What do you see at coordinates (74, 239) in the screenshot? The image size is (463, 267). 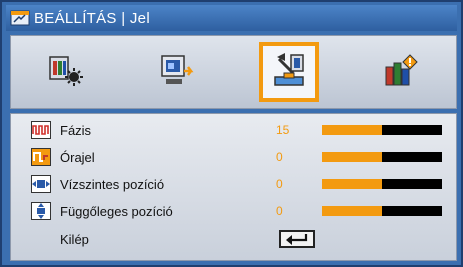 I see `exit-label: Kilép` at bounding box center [74, 239].